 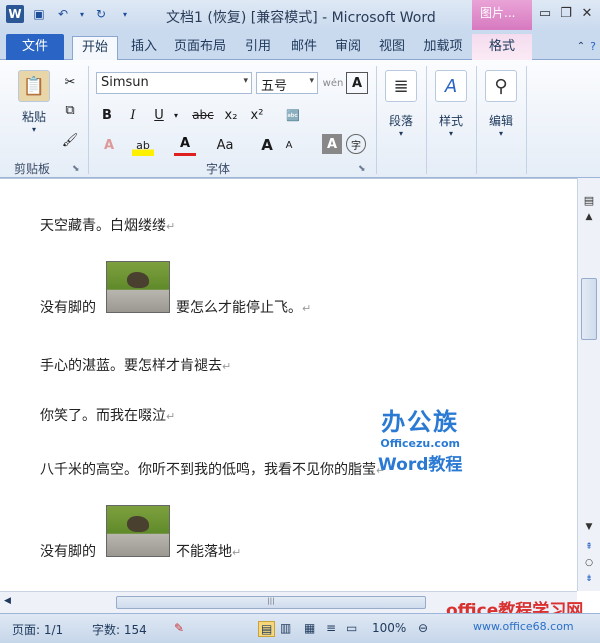 I want to click on horizontal-scroll-thumb: |||, so click(x=271, y=602).